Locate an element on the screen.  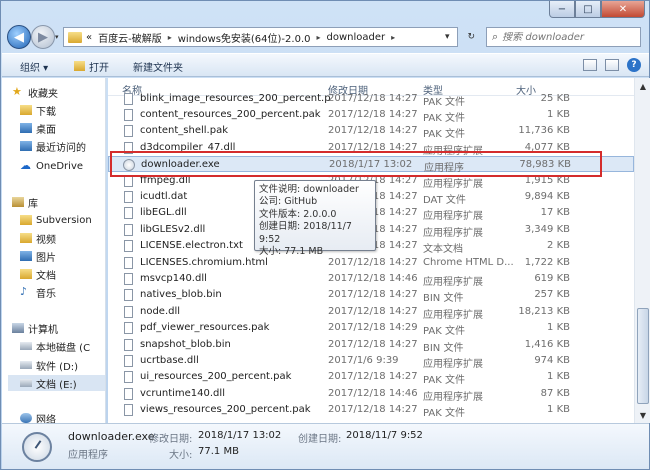
nav-item-downloads: 下载 is located at coordinates (62, 110).